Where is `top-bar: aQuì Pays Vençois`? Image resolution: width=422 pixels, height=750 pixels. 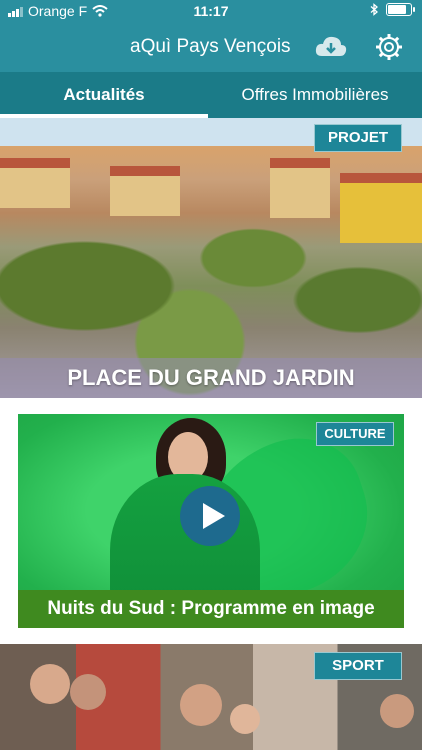 top-bar: aQuì Pays Vençois is located at coordinates (211, 47).